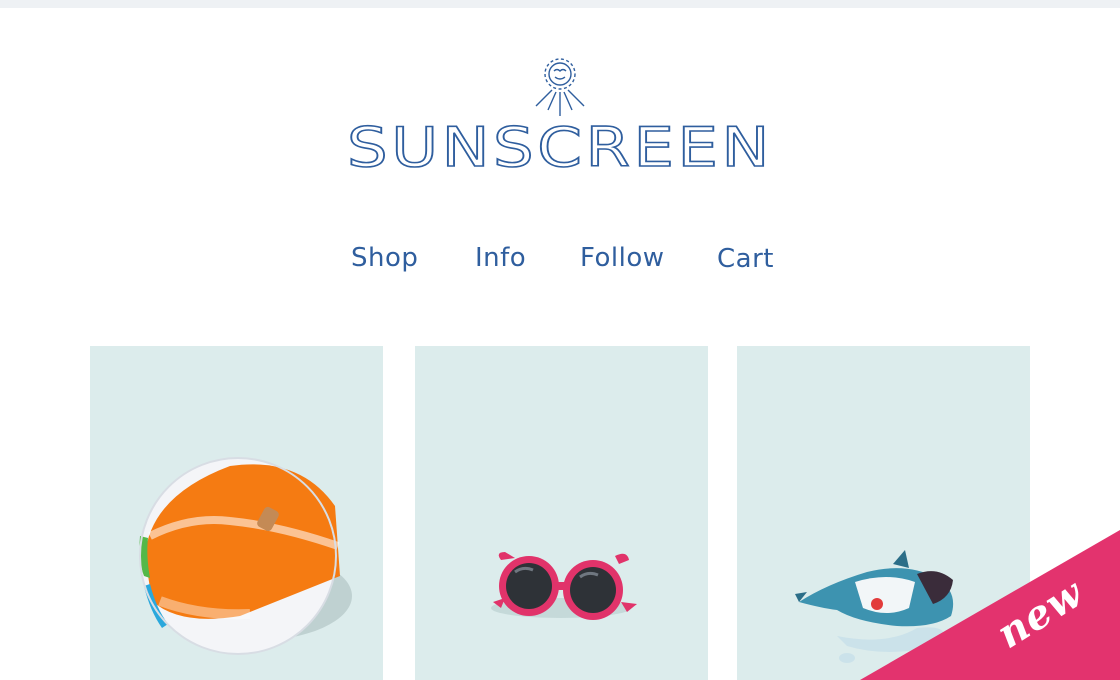 This screenshot has height=680, width=1120. I want to click on main-nav: Shop Info Follow Cart, so click(560, 258).